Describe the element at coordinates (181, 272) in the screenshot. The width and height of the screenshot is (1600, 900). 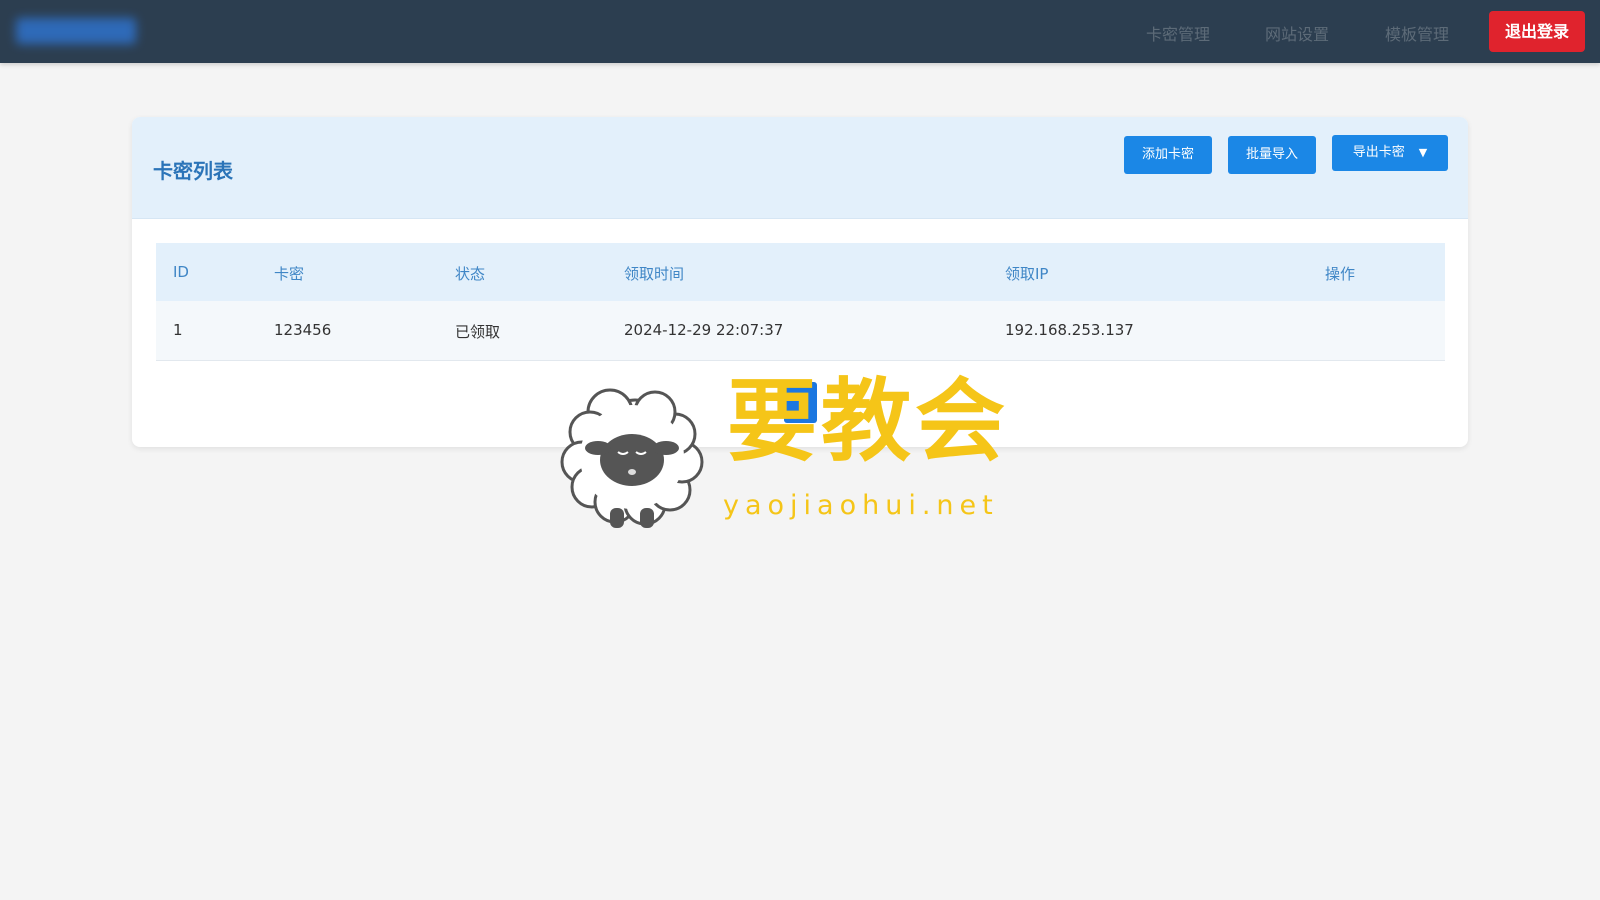
I see `col-header-id: ID` at that location.